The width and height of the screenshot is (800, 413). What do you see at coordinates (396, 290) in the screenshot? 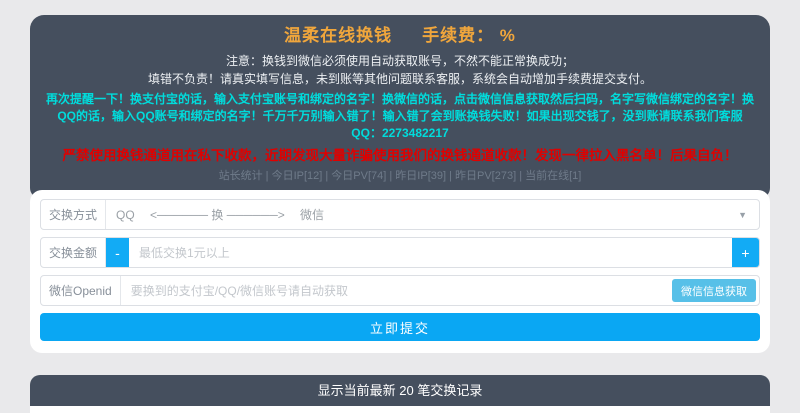
I see `openid-input` at bounding box center [396, 290].